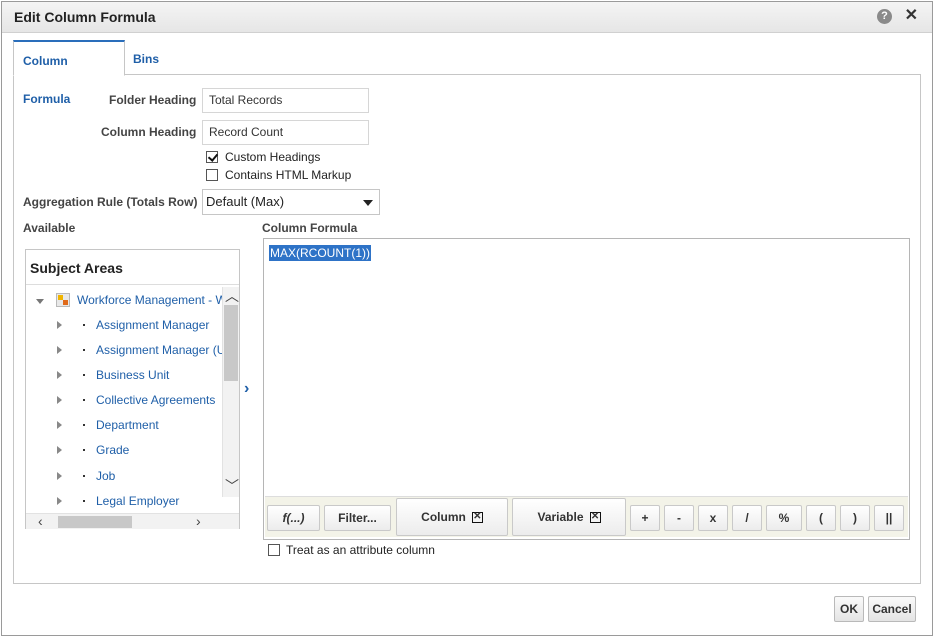 The image size is (936, 639). I want to click on tree-item: Assignment Manager, so click(124, 325).